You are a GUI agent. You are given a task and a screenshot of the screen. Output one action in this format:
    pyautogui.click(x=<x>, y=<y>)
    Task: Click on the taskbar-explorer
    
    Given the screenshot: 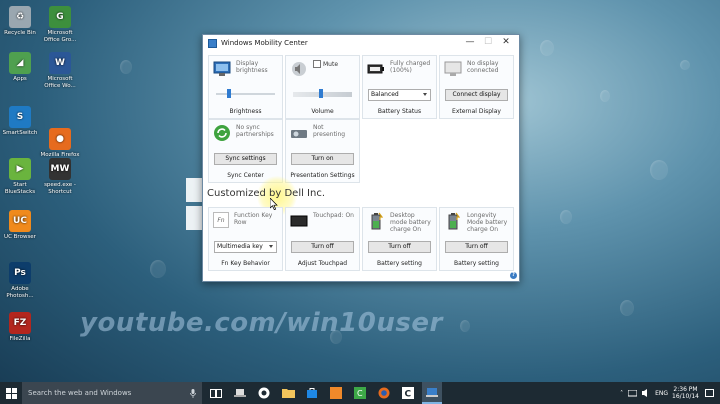 What is the action you would take?
    pyautogui.click(x=288, y=393)
    